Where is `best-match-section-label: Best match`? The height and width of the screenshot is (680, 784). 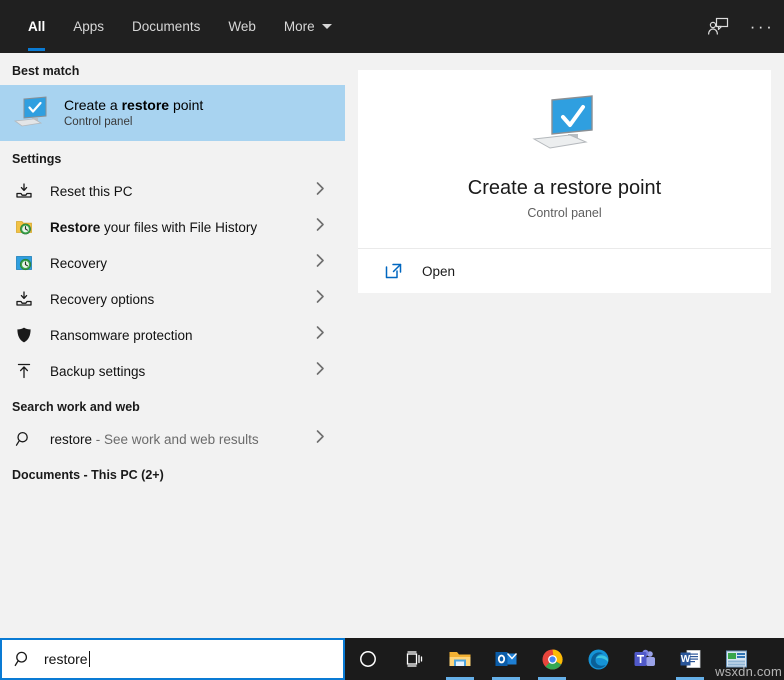 best-match-section-label: Best match is located at coordinates (46, 71).